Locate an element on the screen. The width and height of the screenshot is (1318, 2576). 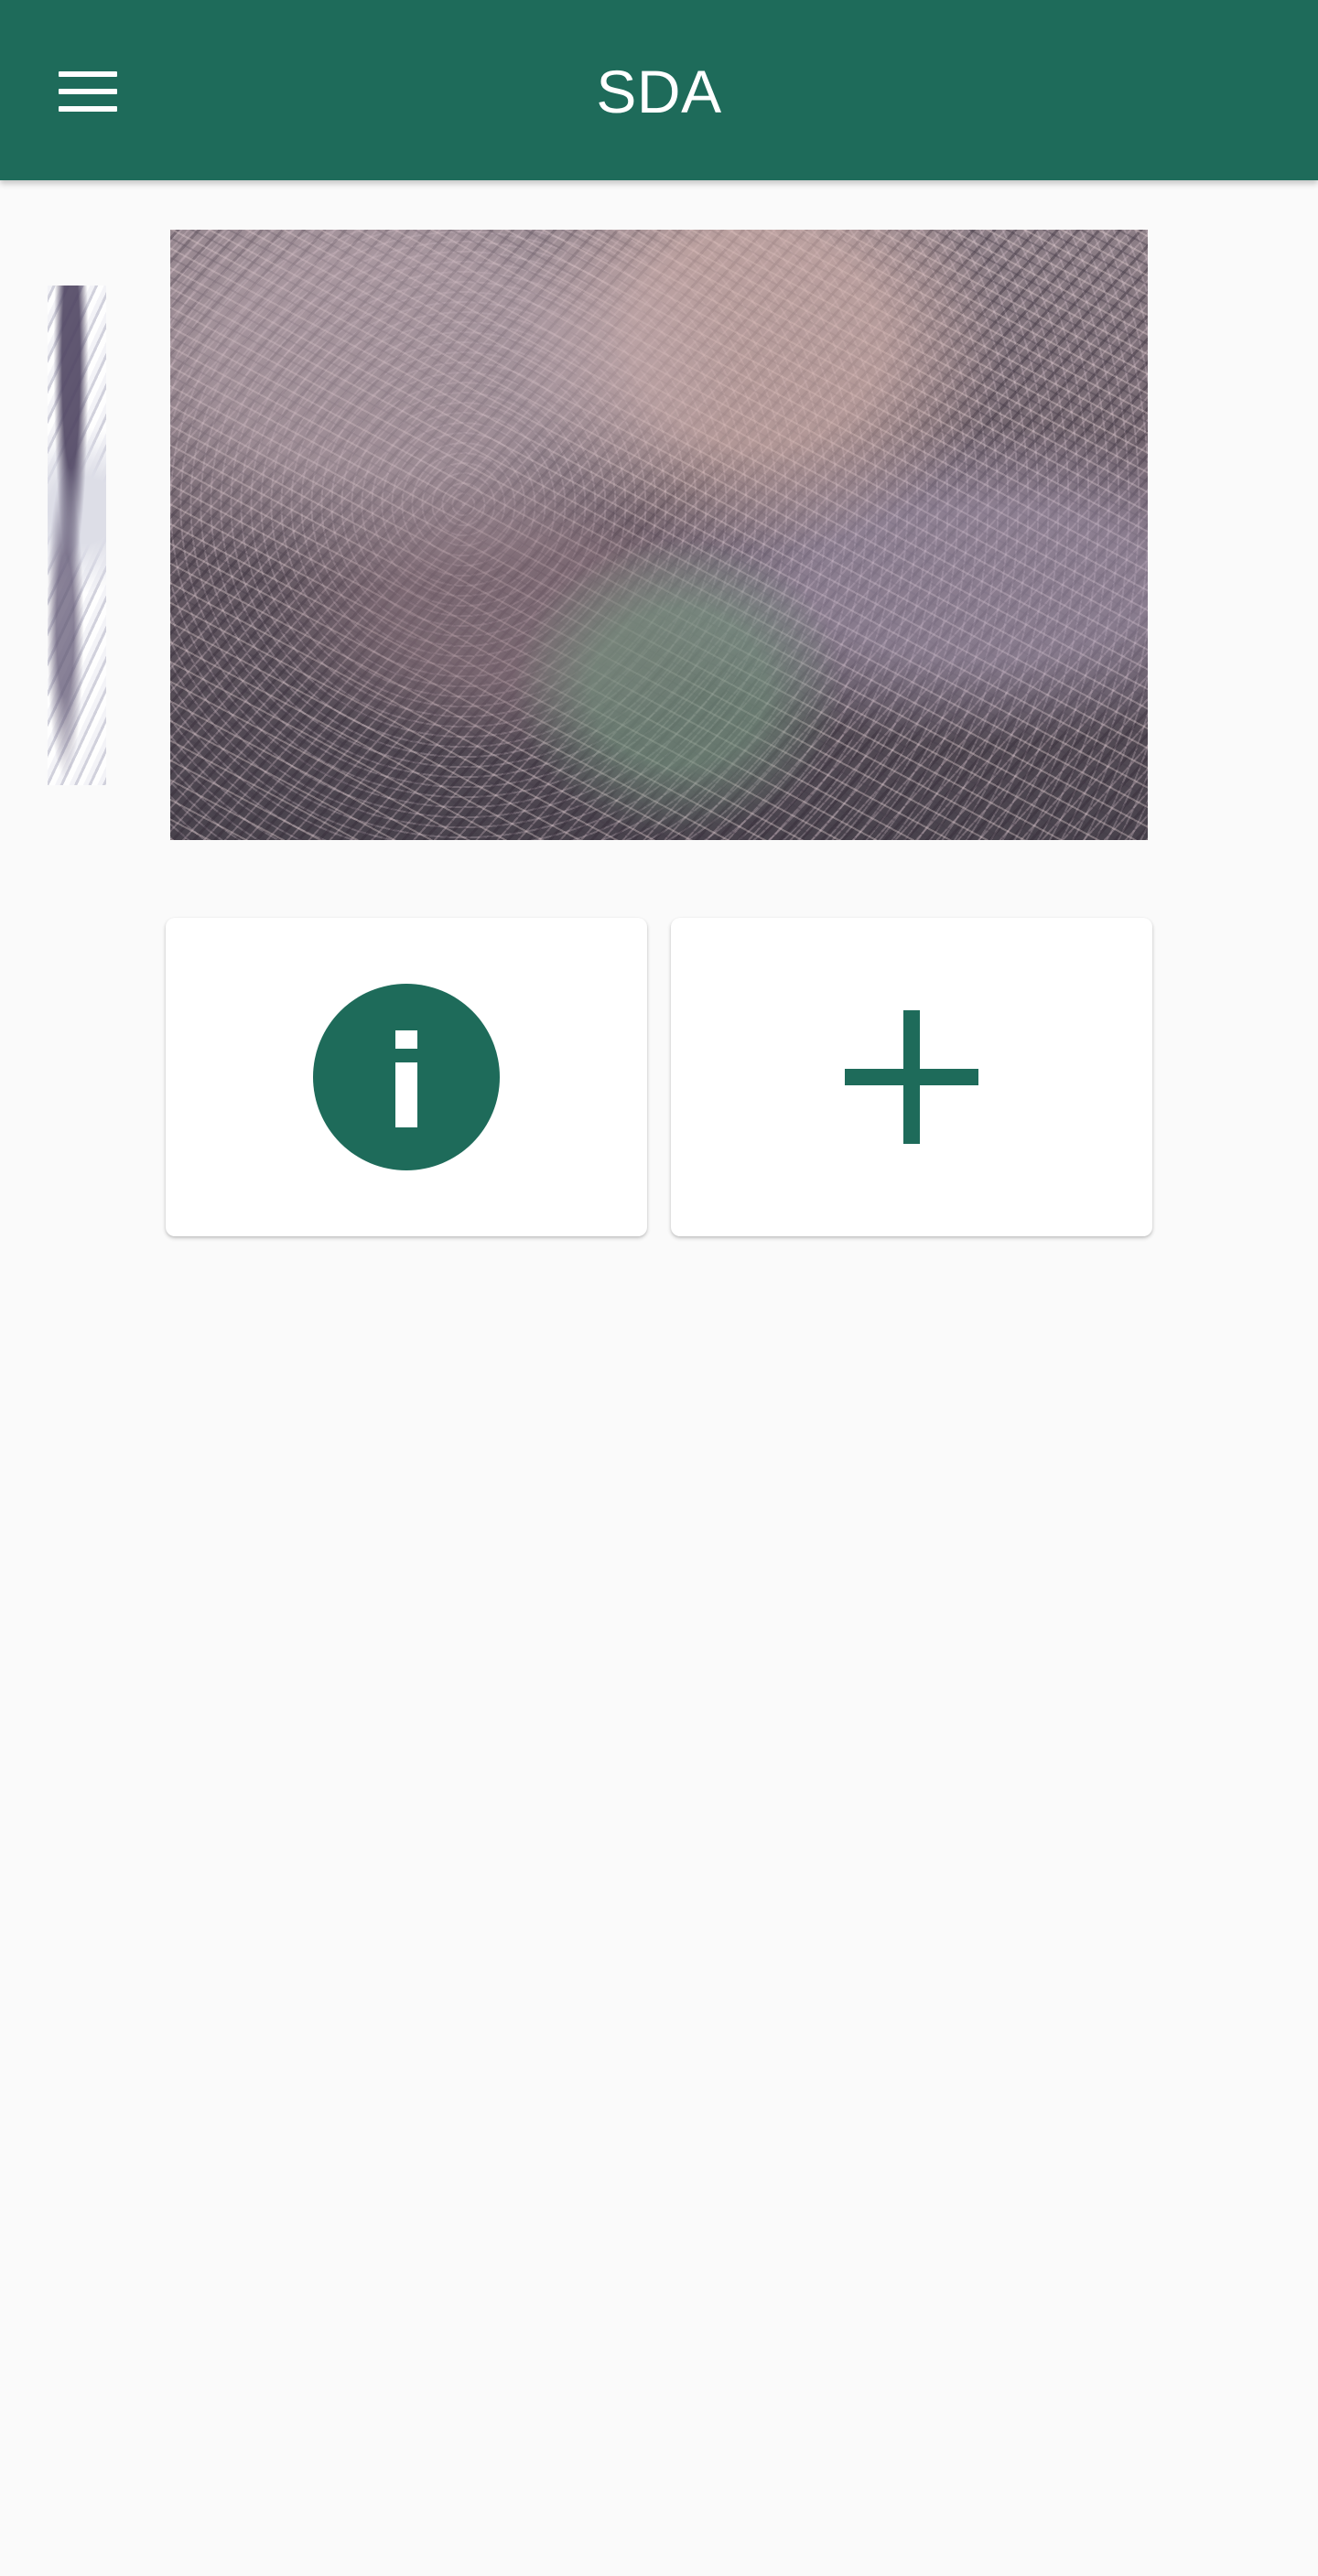
action-cards is located at coordinates (659, 1077).